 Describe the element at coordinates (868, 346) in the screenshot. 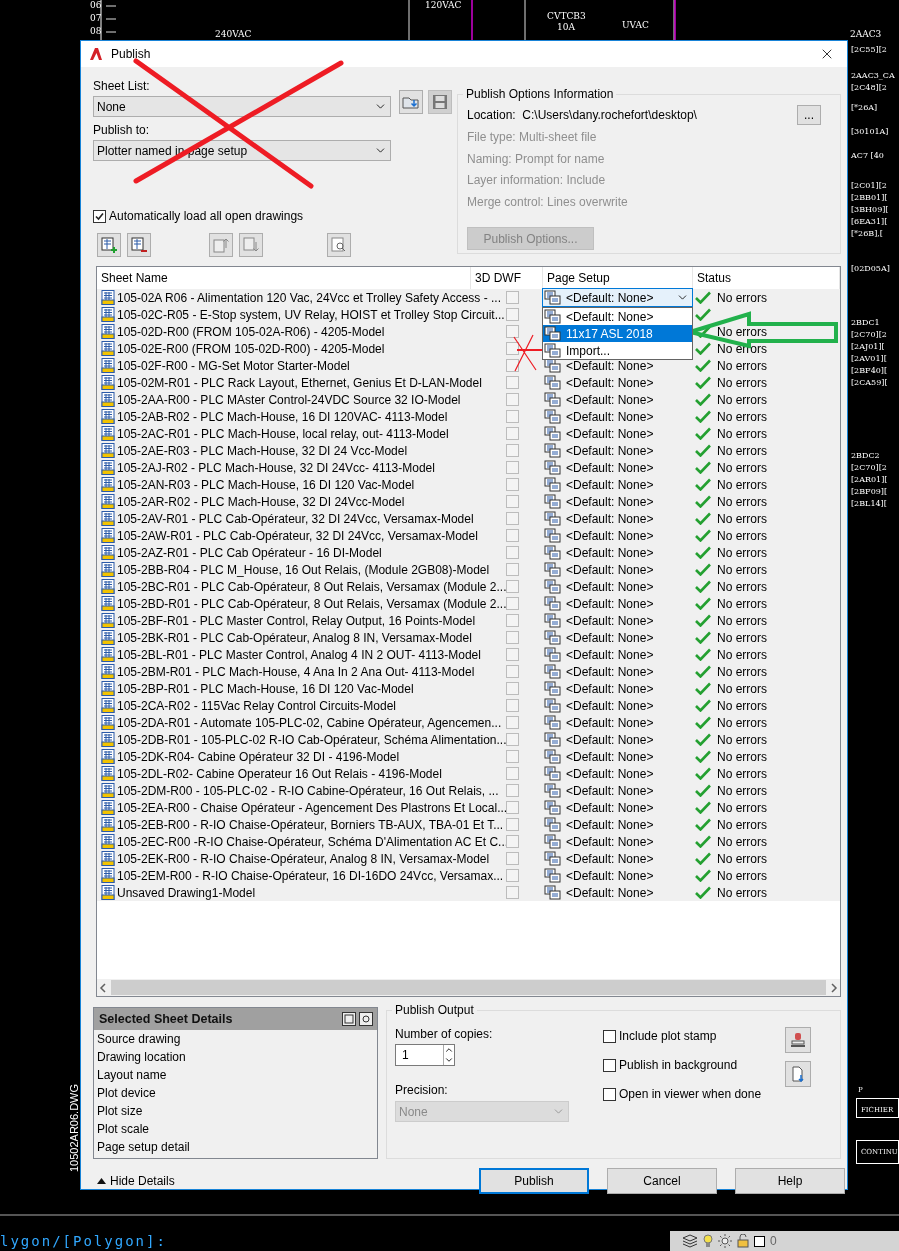

I see `cad-label: [2AJ01][` at that location.